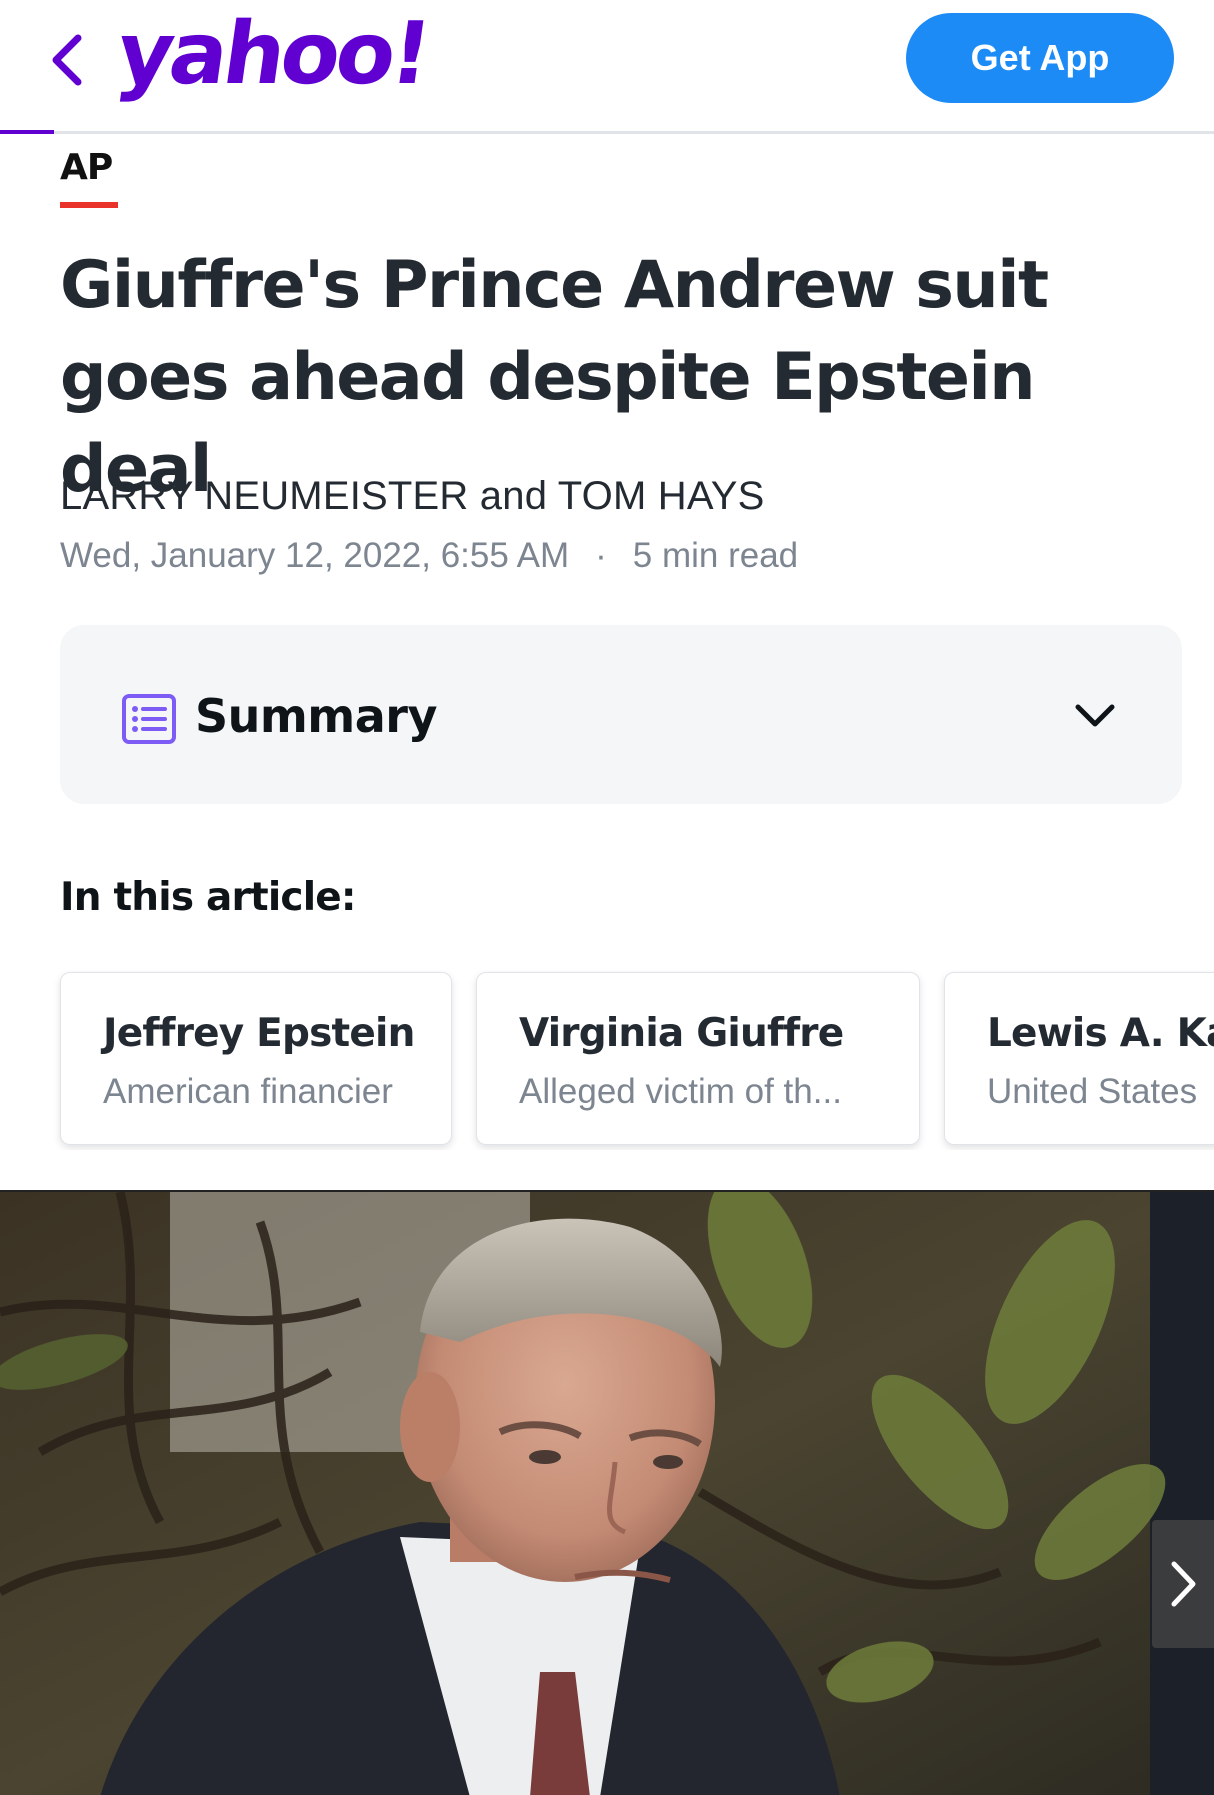 This screenshot has width=1214, height=1795. I want to click on entity-description: American financier, so click(248, 1091).